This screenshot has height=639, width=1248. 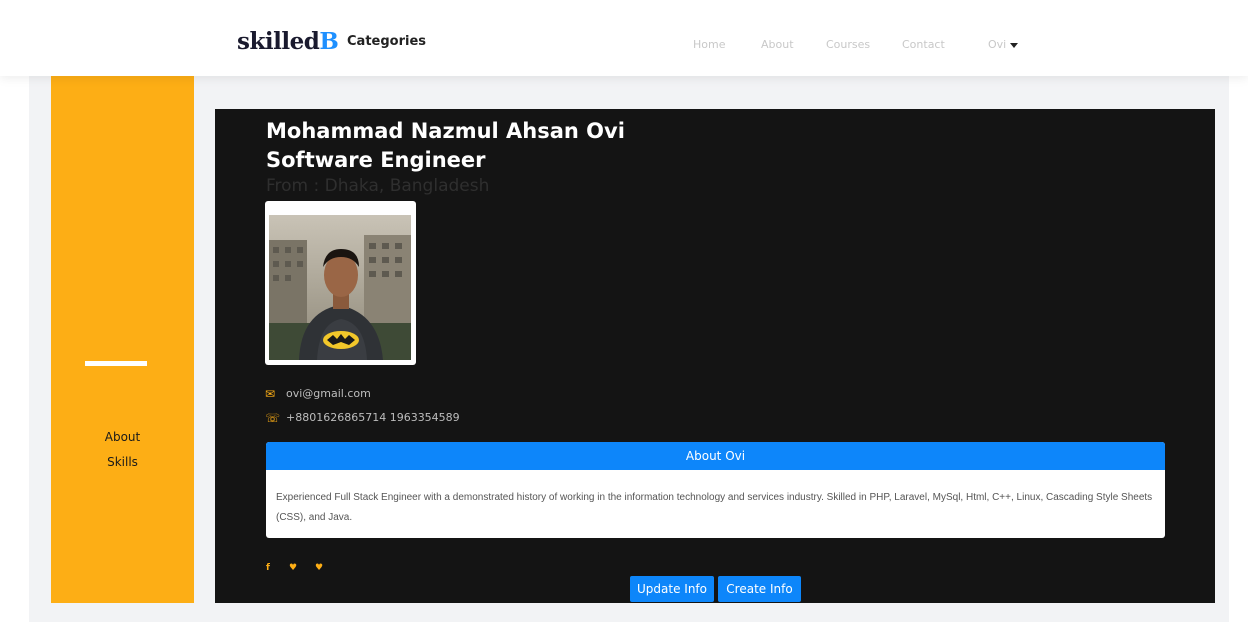 What do you see at coordinates (329, 41) in the screenshot?
I see `brand-accent: B` at bounding box center [329, 41].